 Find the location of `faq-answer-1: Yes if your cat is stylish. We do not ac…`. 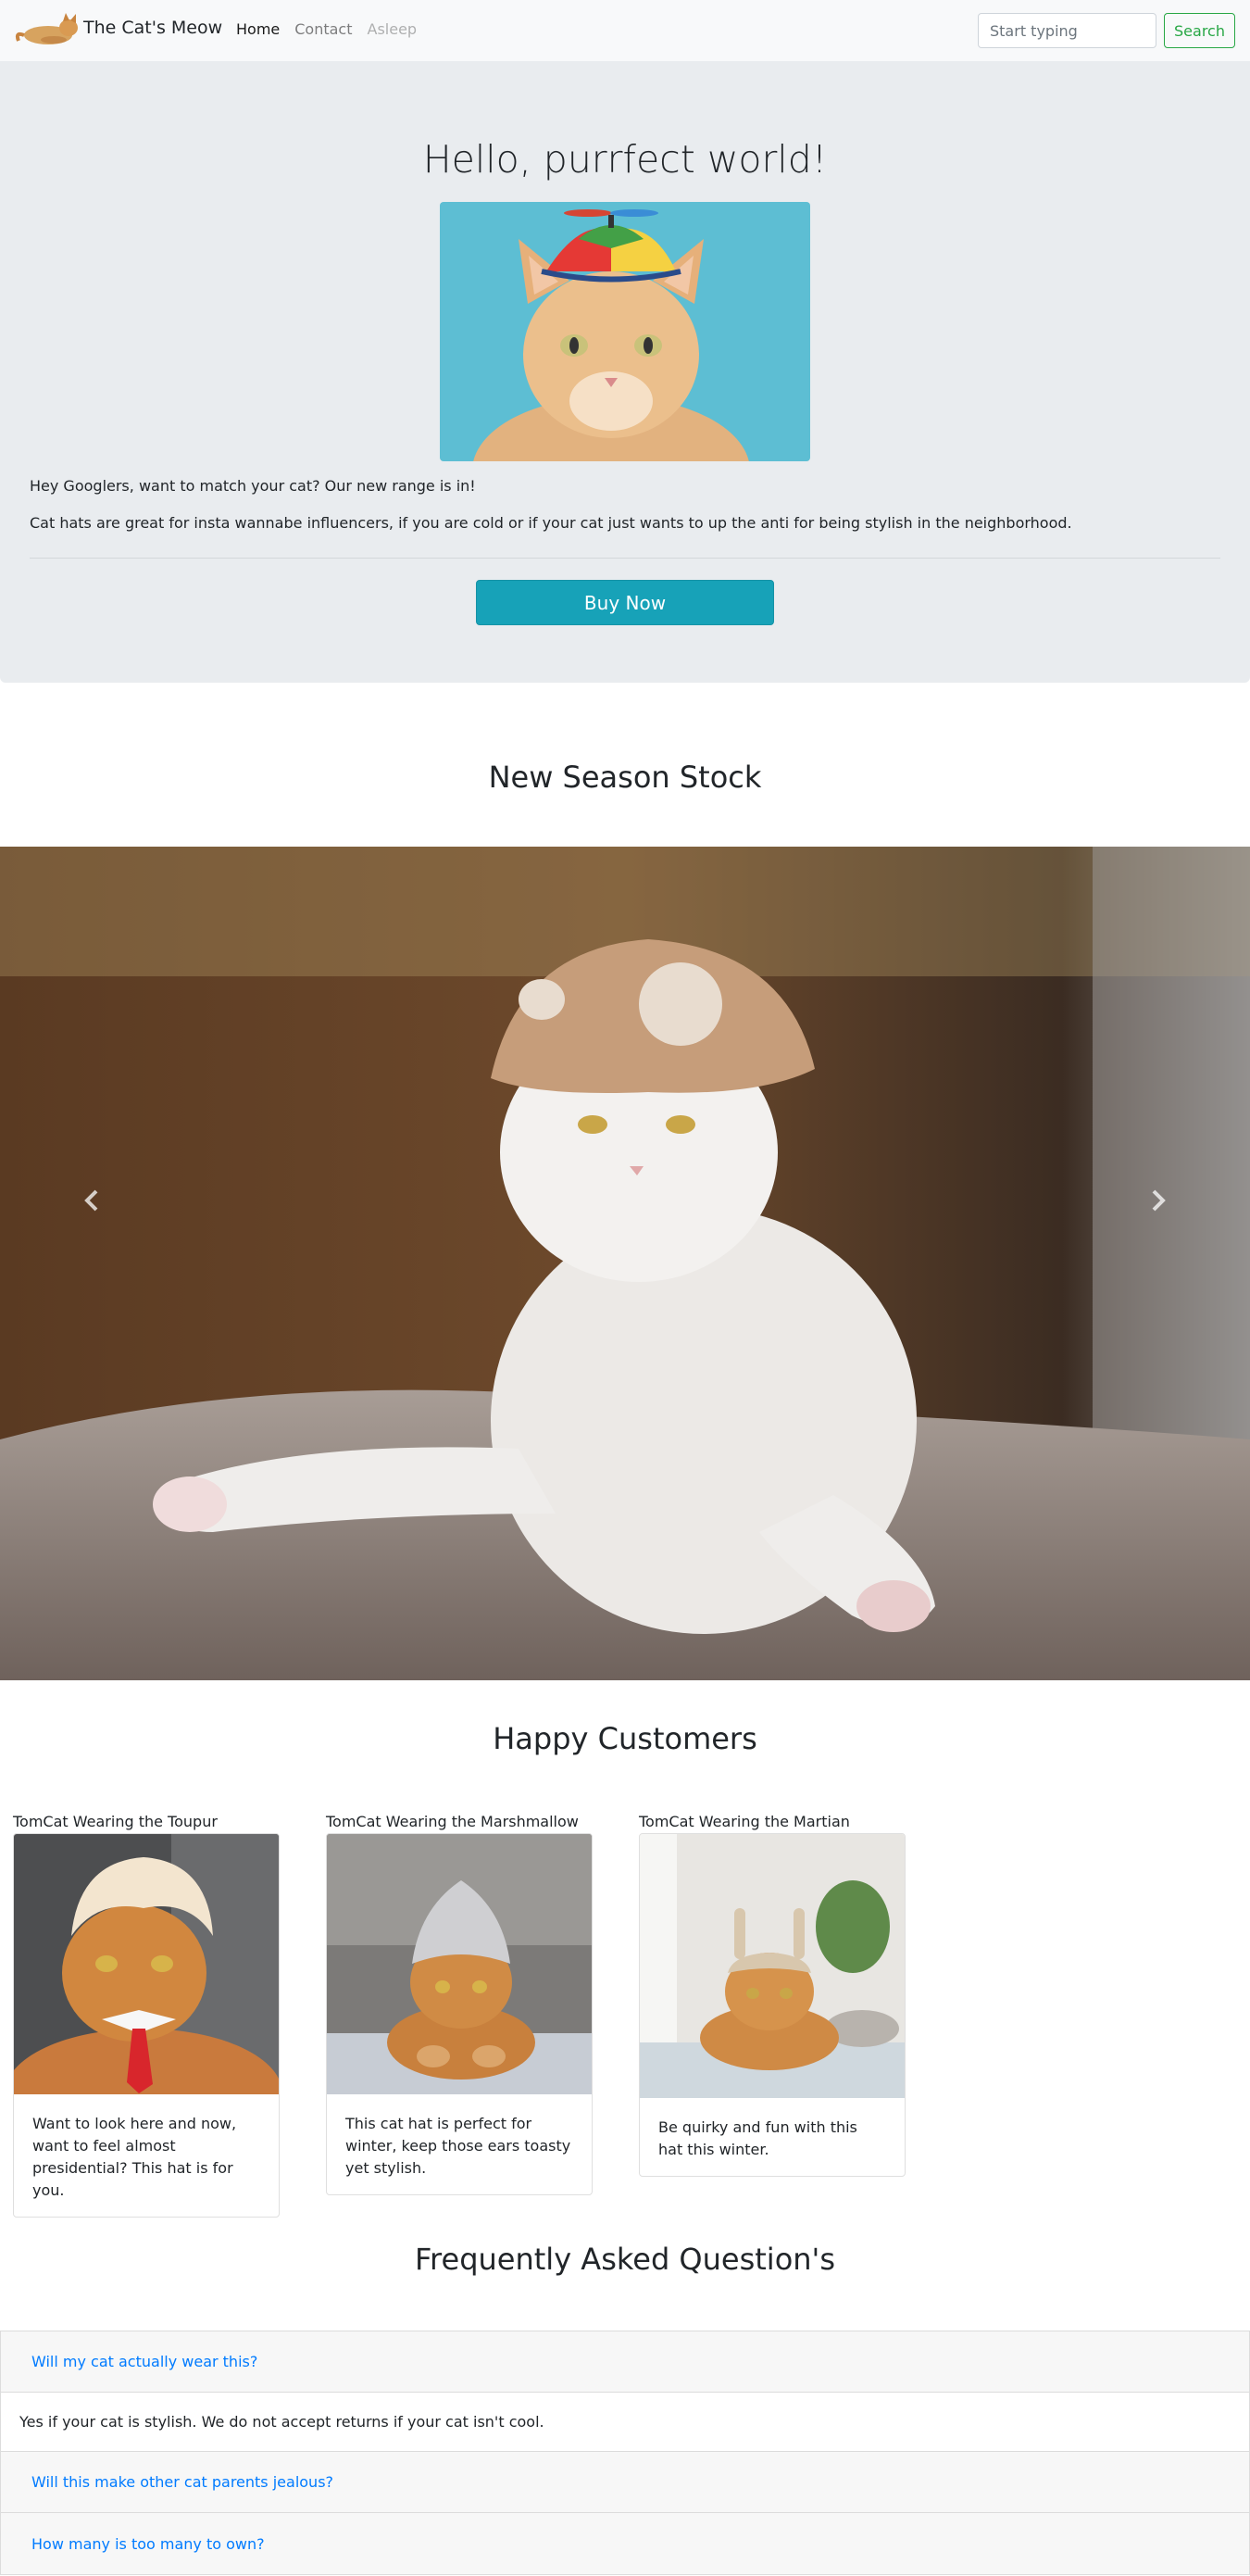

faq-answer-1: Yes if your cat is stylish. We do not ac… is located at coordinates (625, 2422).